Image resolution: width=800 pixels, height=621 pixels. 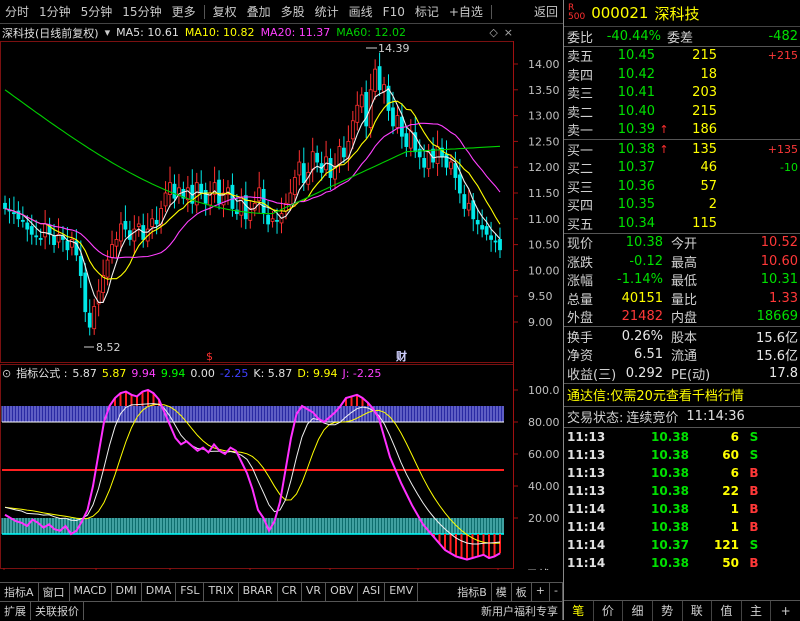 I want to click on bid-row: 买二 10.37 46 -10, so click(x=682, y=168).